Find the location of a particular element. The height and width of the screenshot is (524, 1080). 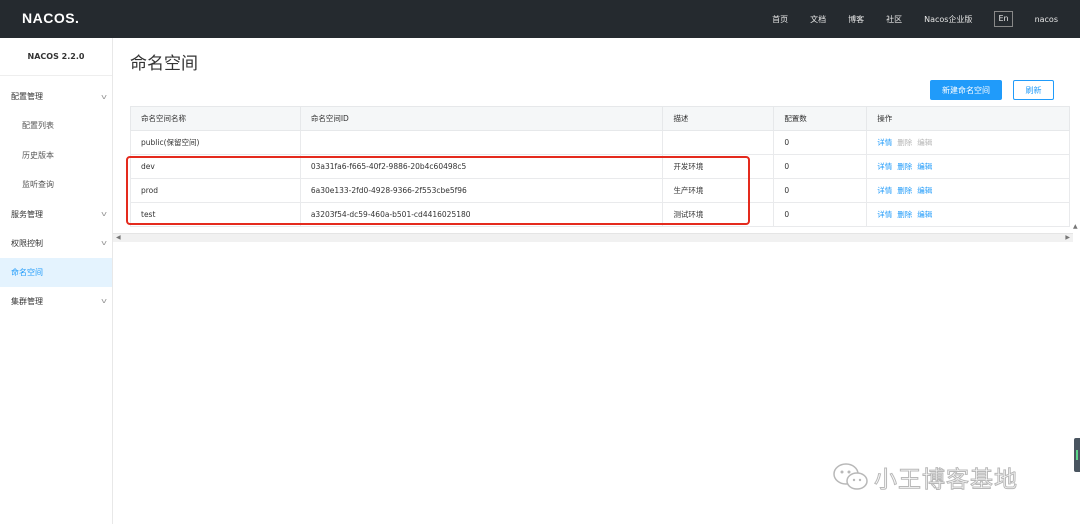

column-header-config-count: 配置数 is located at coordinates (820, 118).